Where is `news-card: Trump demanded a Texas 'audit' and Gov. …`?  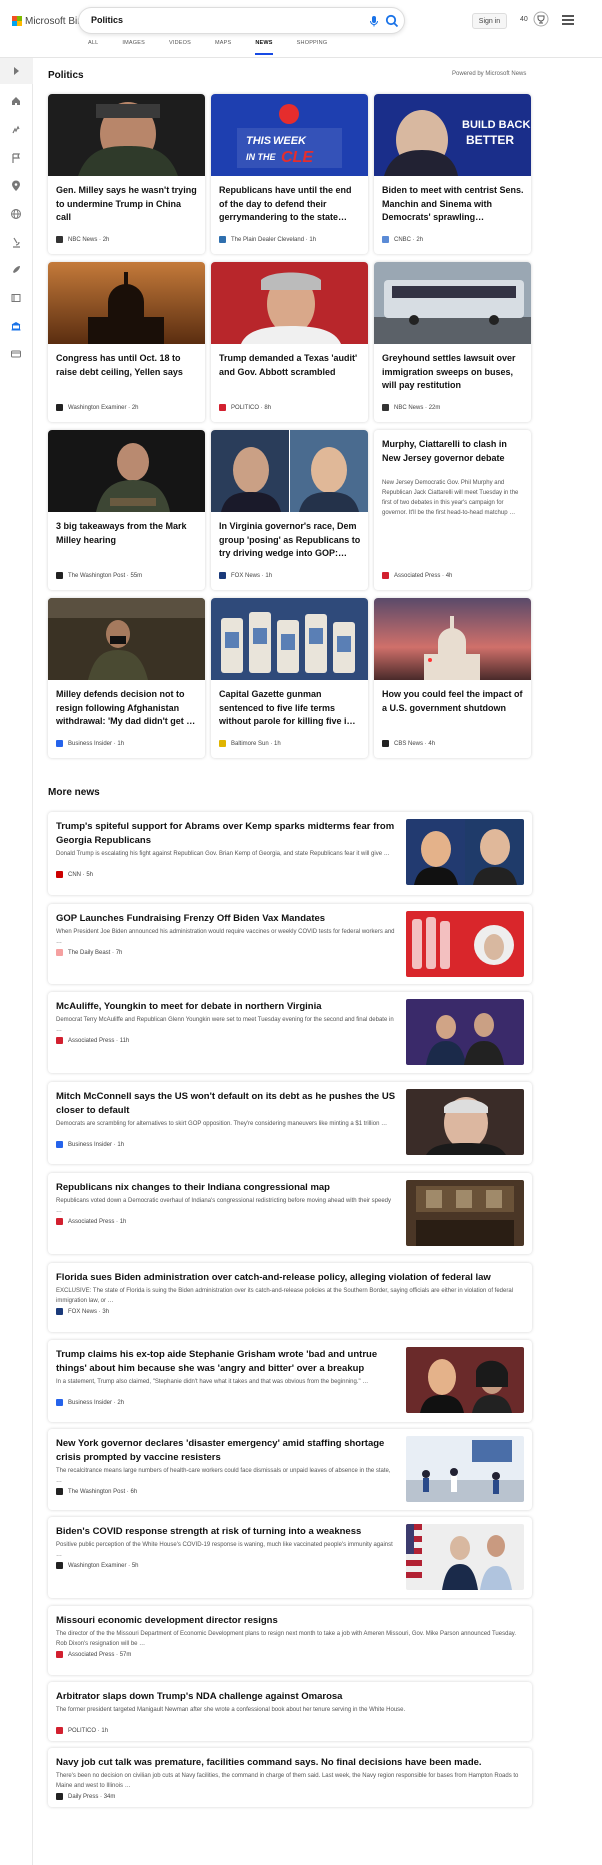 news-card: Trump demanded a Texas 'audit' and Gov. … is located at coordinates (289, 342).